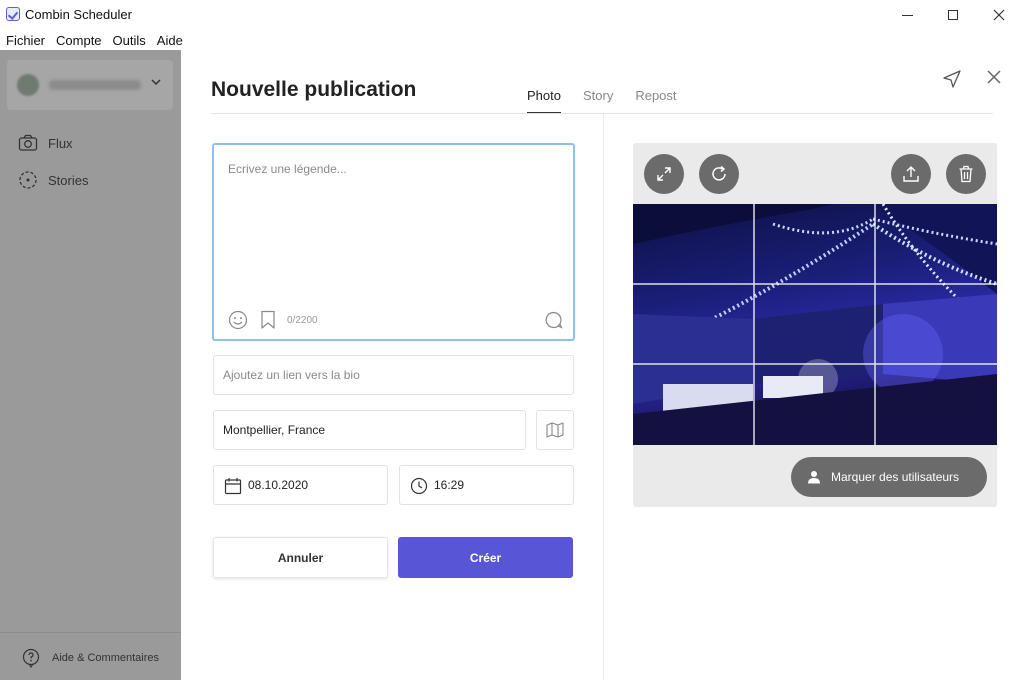 The height and width of the screenshot is (680, 1024). Describe the element at coordinates (603, 397) in the screenshot. I see `column-divider` at that location.